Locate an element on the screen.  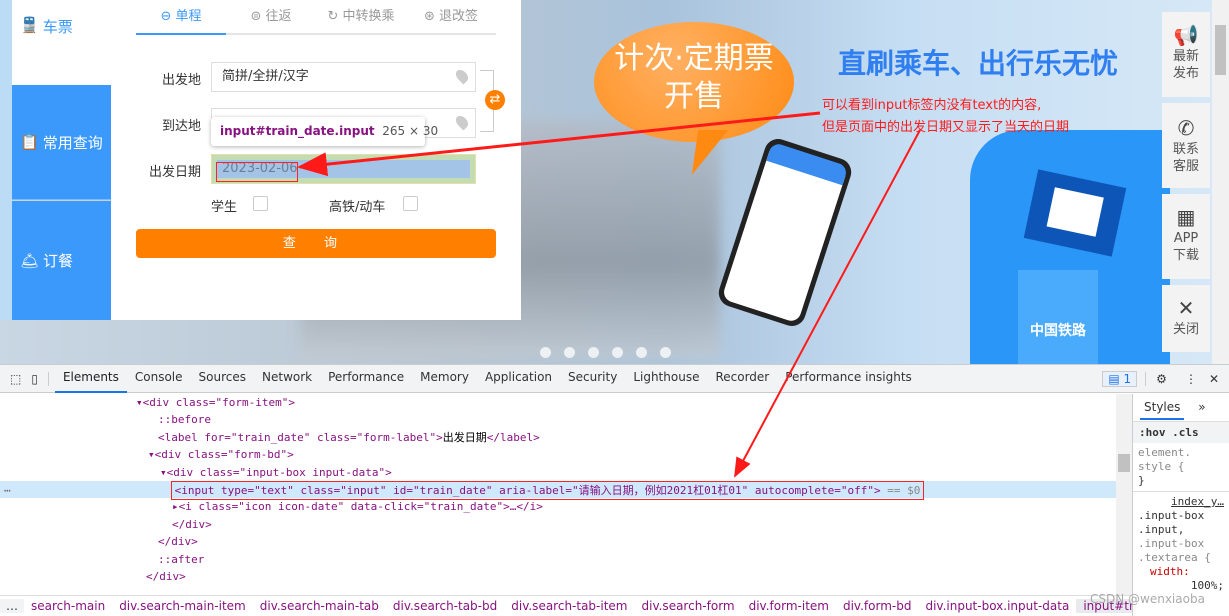
inspect-tooltip: input#train_date.input 265 × 30 is located at coordinates (324, 131).